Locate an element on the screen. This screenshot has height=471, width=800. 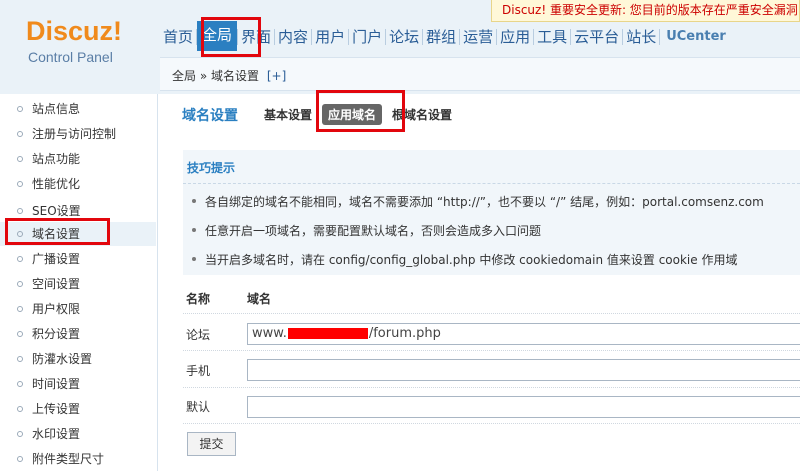
mobile-domain-input is located at coordinates (523, 370).